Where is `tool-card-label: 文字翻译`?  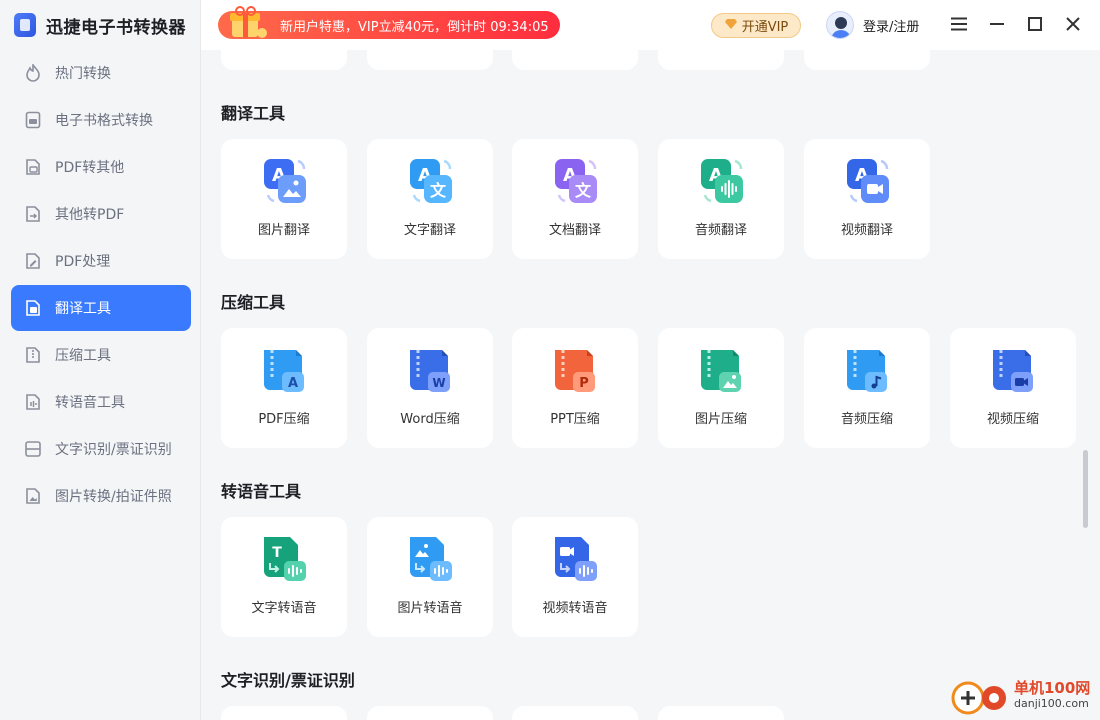 tool-card-label: 文字翻译 is located at coordinates (429, 230).